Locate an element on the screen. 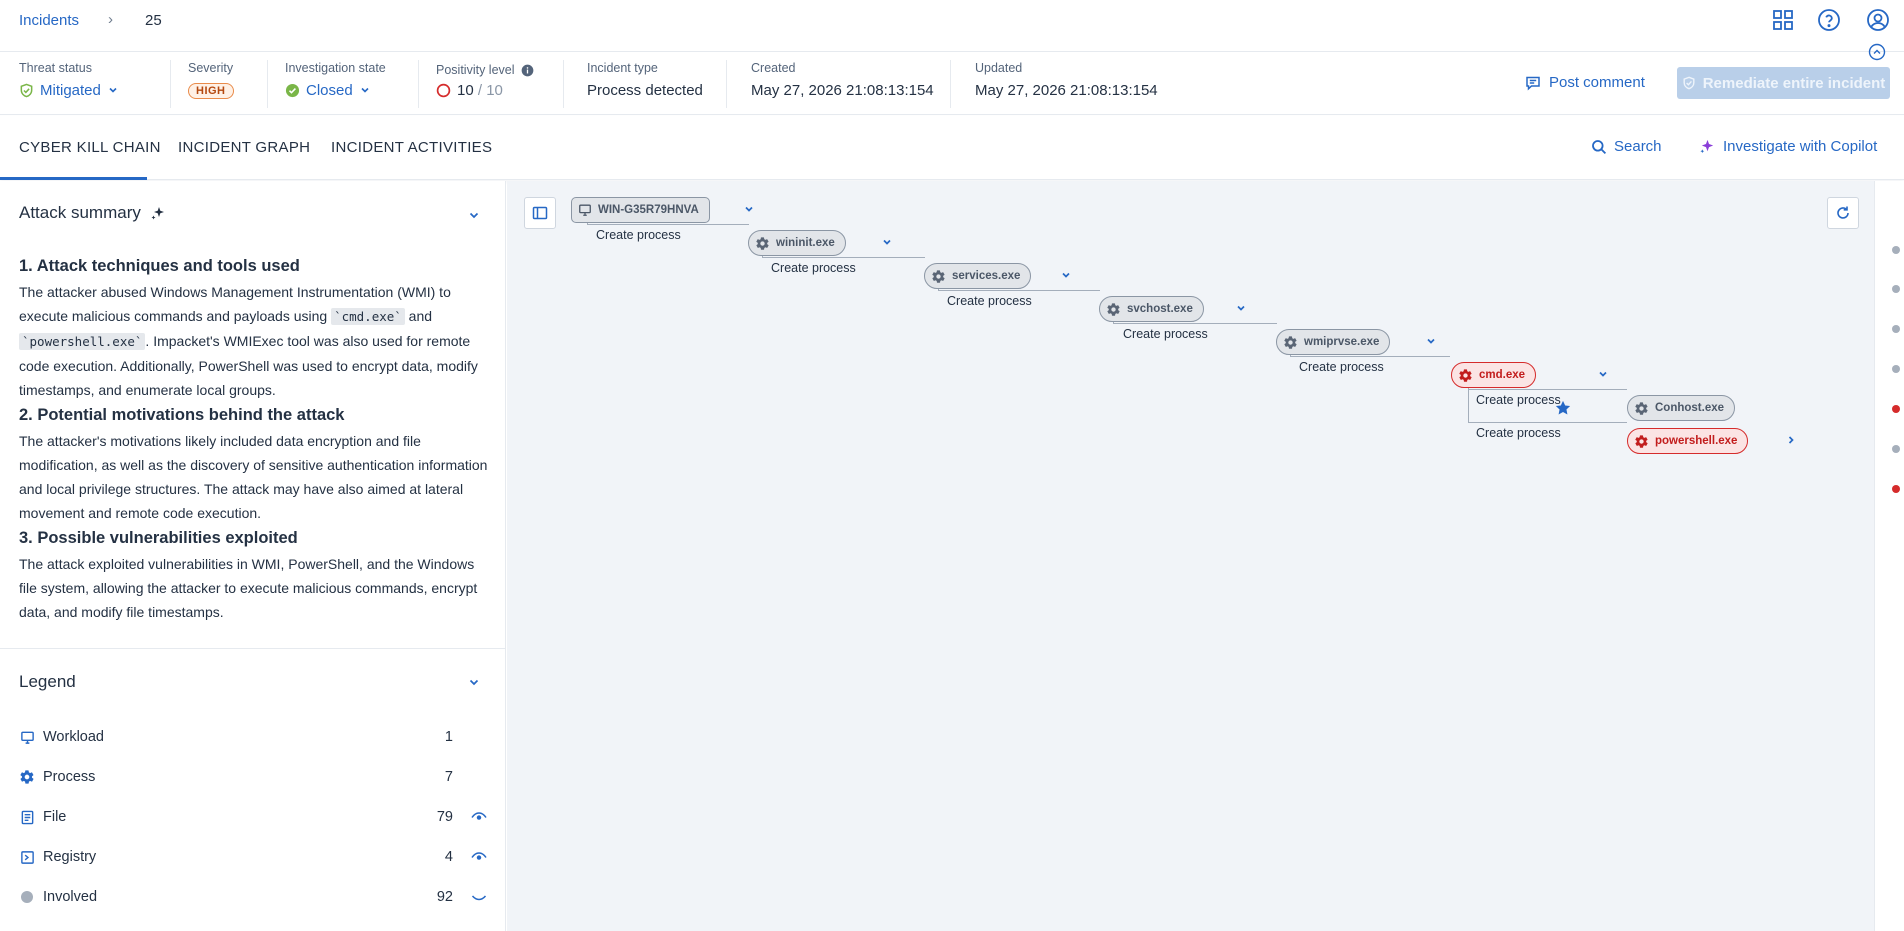 This screenshot has width=1904, height=931. user-account-icon is located at coordinates (1878, 20).